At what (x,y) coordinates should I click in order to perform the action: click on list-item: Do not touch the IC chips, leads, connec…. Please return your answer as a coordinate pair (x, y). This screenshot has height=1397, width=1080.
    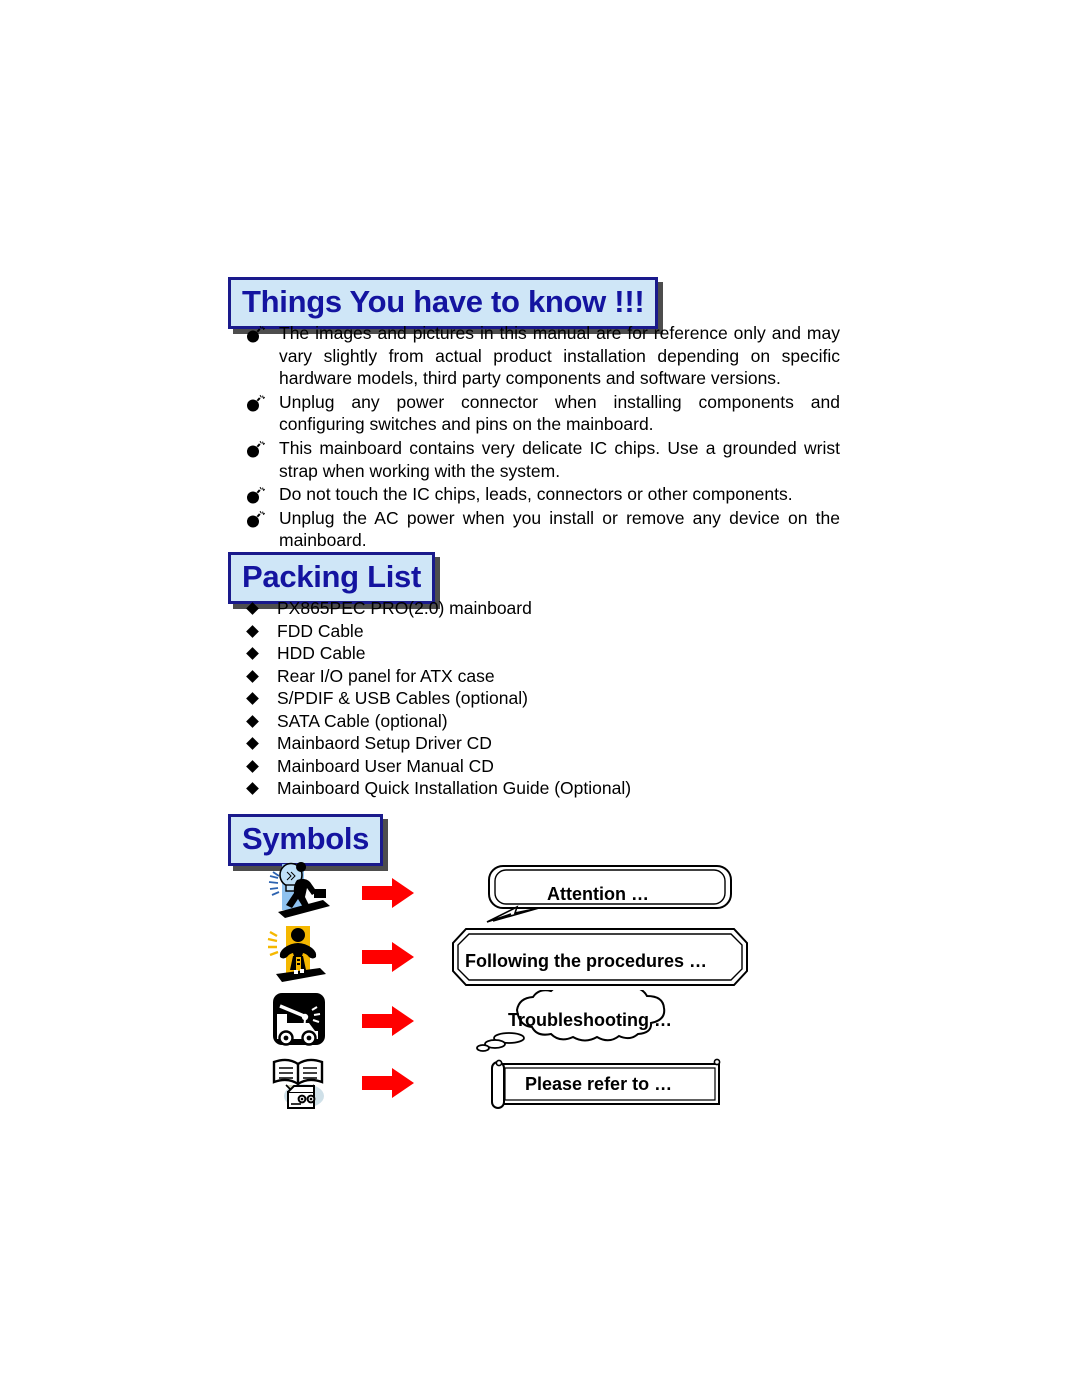
    Looking at the image, I should click on (541, 494).